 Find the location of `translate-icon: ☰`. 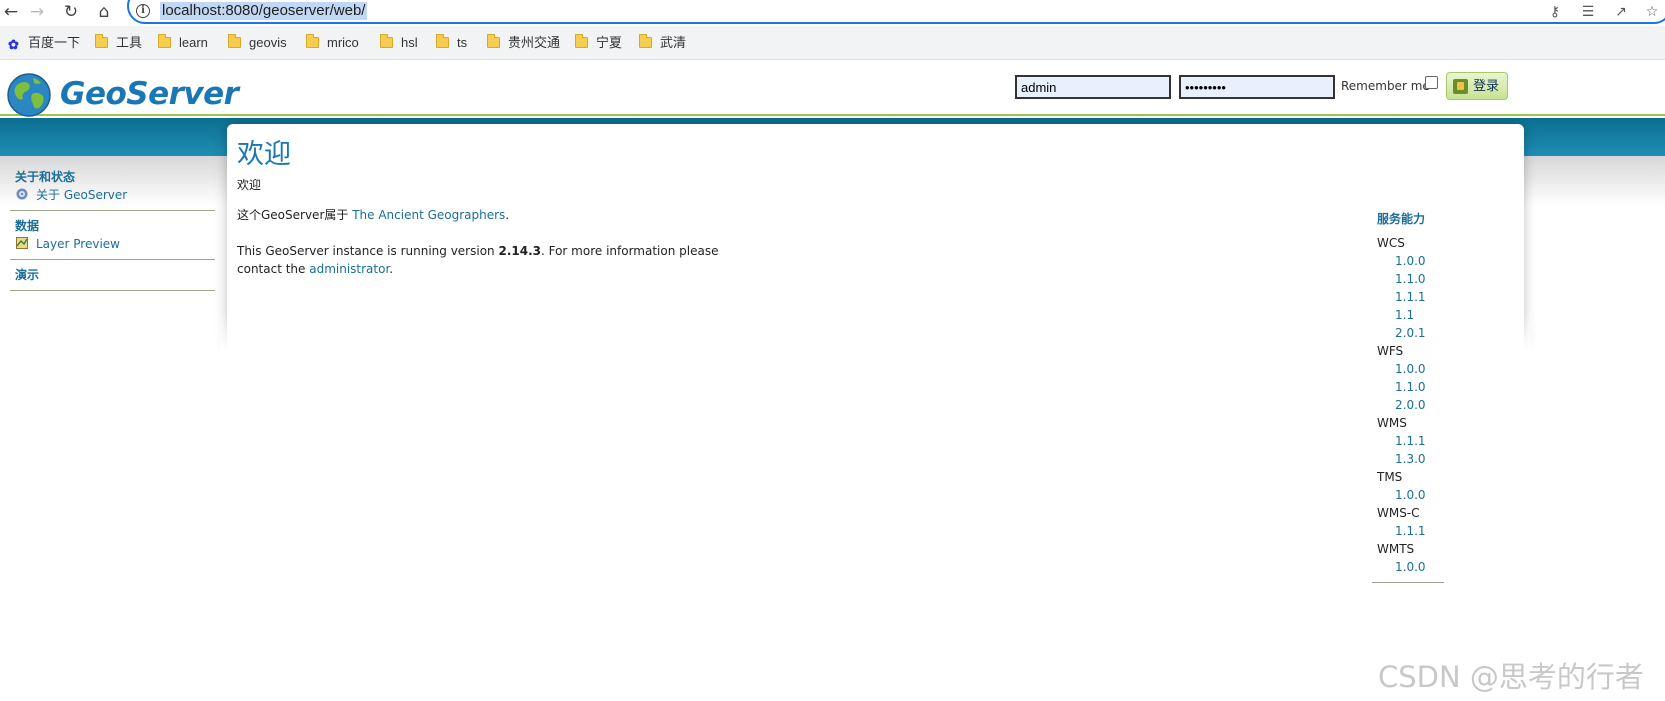

translate-icon: ☰ is located at coordinates (1588, 12).